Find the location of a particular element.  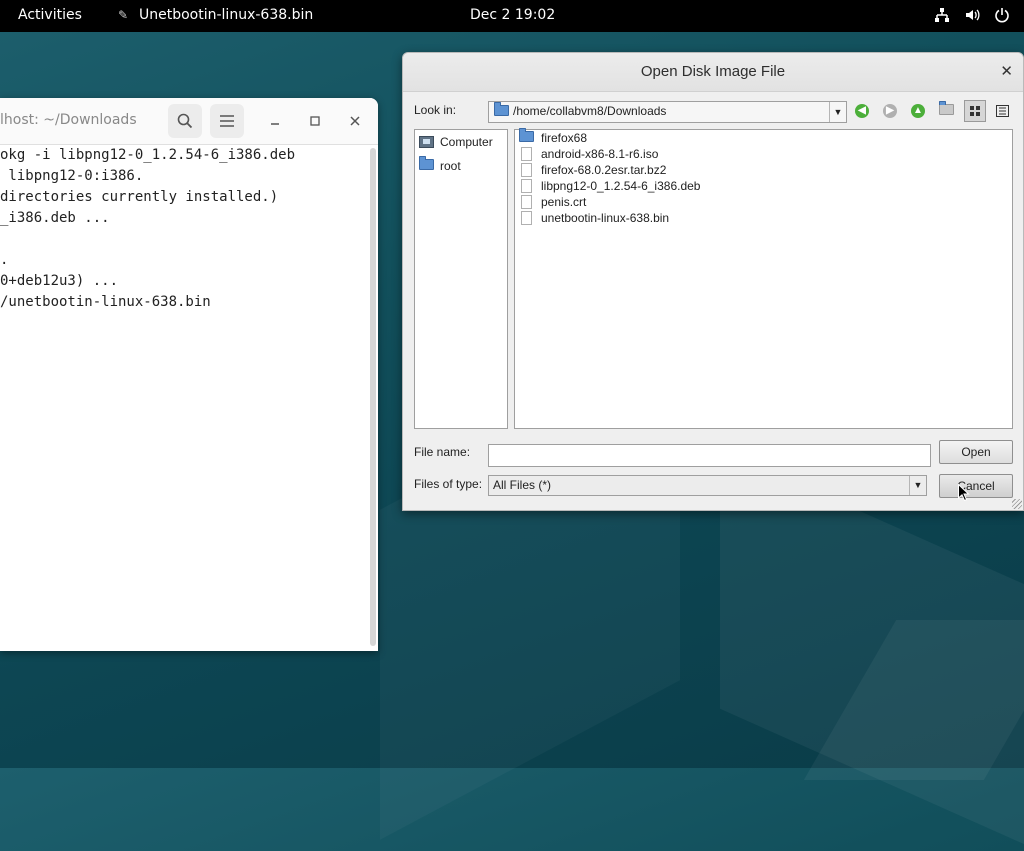

file-name: libpng12-0_1.2.54-6_i386.deb is located at coordinates (621, 186).